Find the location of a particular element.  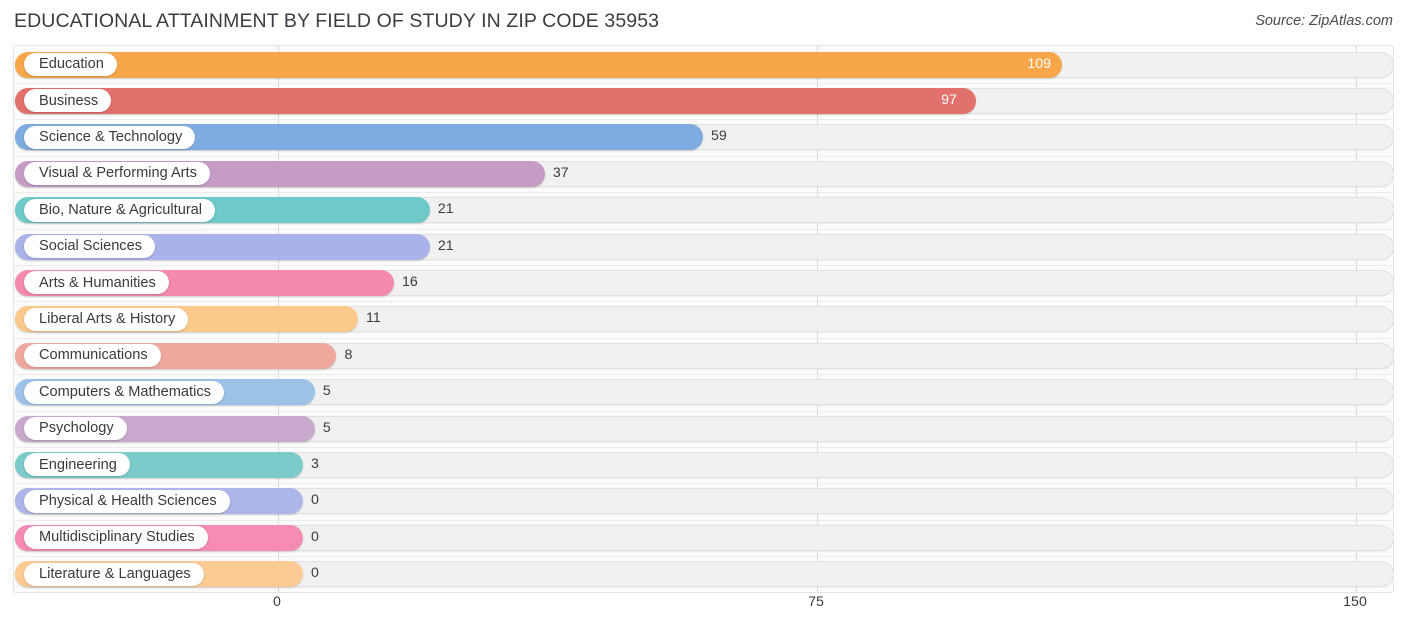

category-label: Engineering is located at coordinates (78, 464).